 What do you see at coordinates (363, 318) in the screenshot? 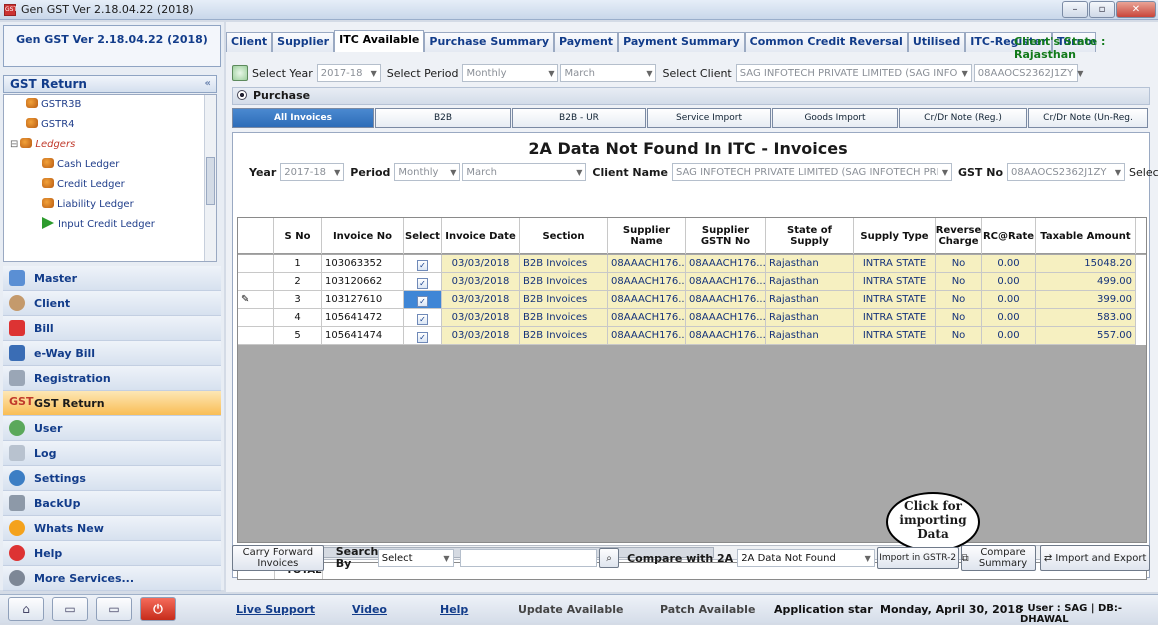
I see `cell-invoice: 105641472` at bounding box center [363, 318].